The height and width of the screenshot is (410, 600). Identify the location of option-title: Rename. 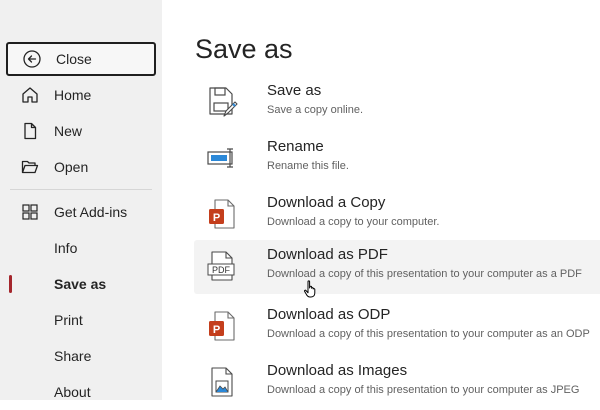
(295, 146).